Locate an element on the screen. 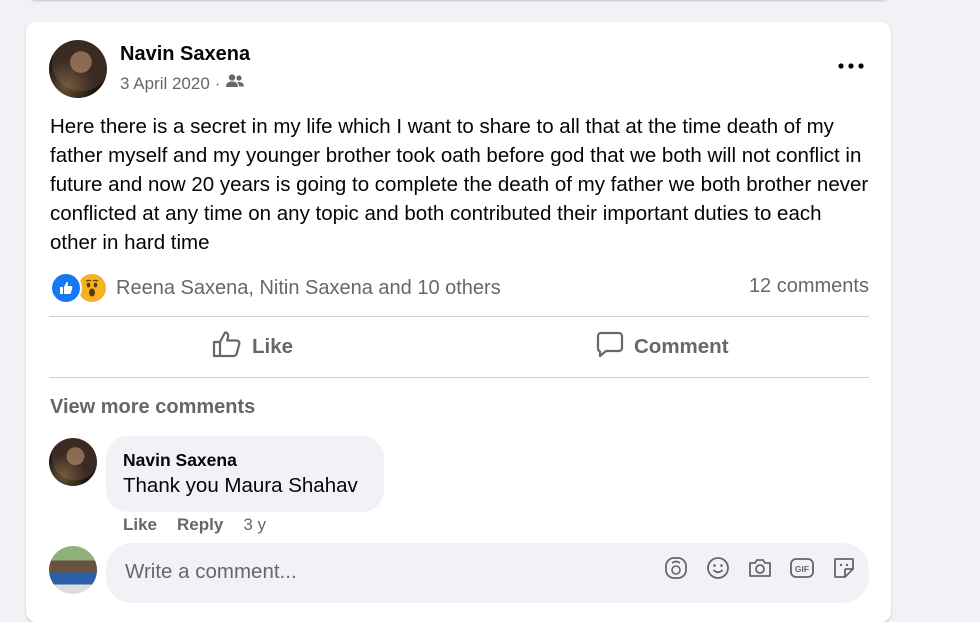  composer-tools: GIF is located at coordinates (760, 568).